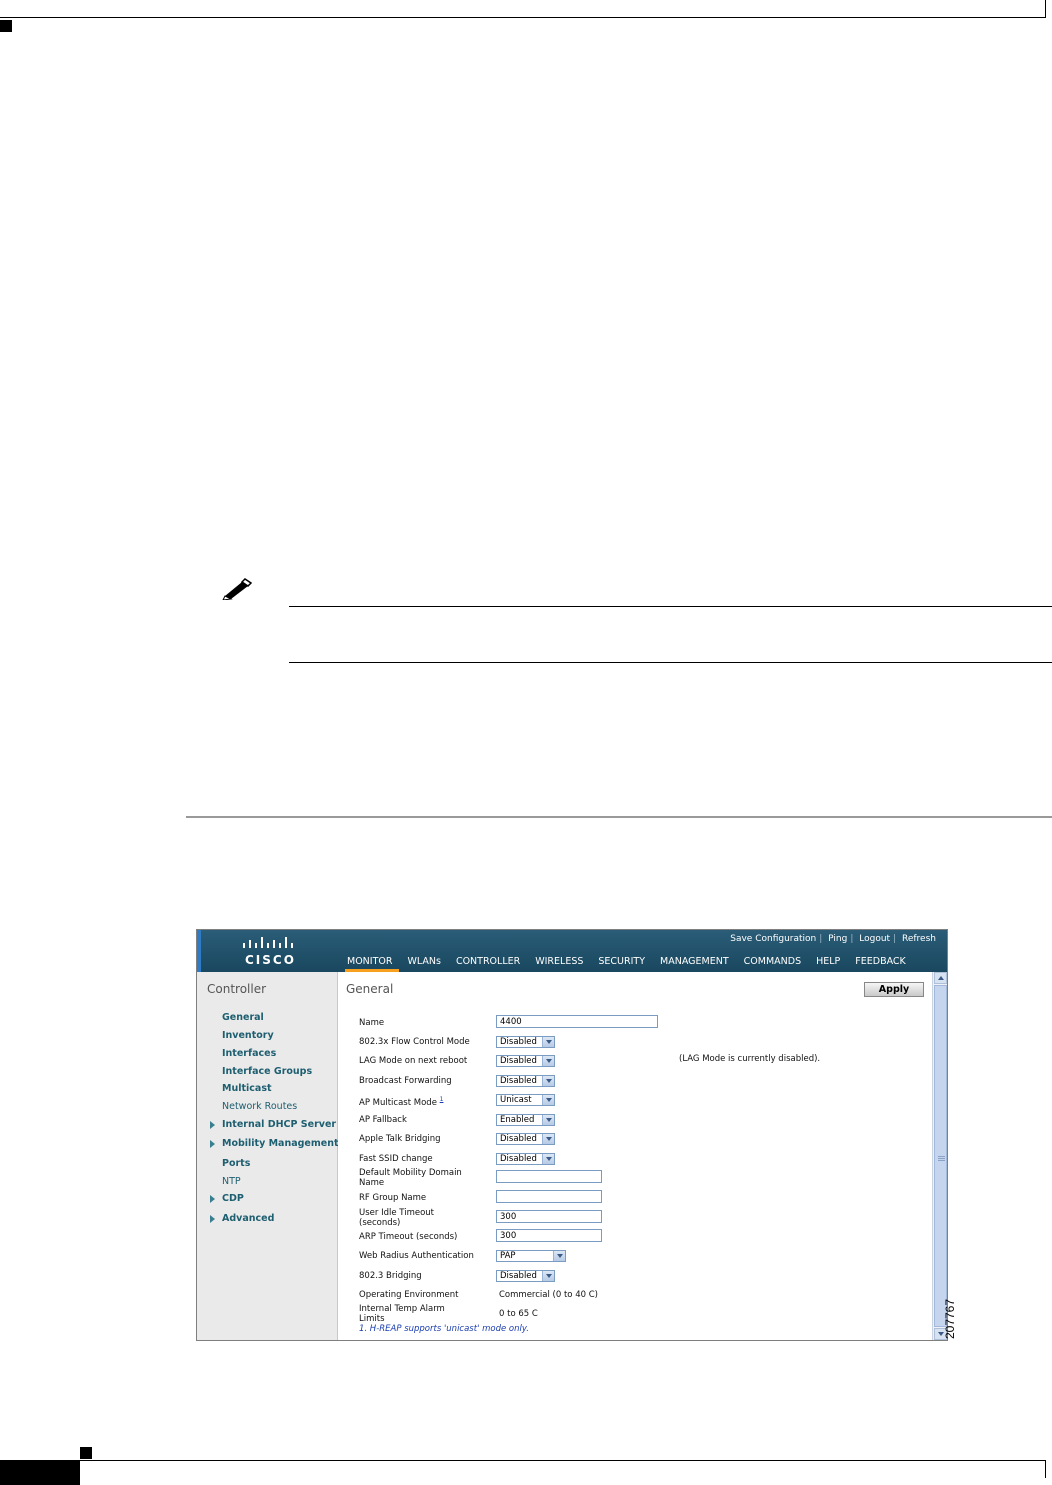 Image resolution: width=1052 pixels, height=1485 pixels. What do you see at coordinates (6, 26) in the screenshot?
I see `page-corner-marker` at bounding box center [6, 26].